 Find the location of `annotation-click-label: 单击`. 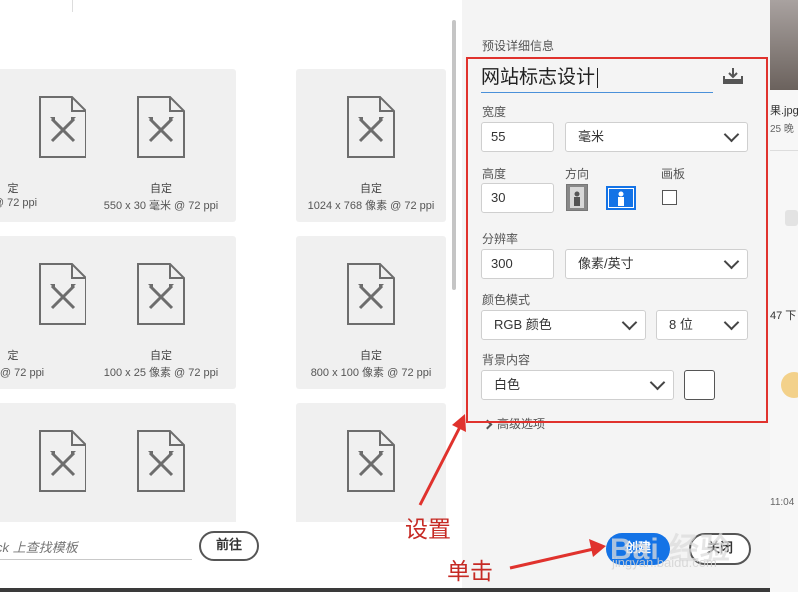

annotation-click-label: 单击 is located at coordinates (470, 572).